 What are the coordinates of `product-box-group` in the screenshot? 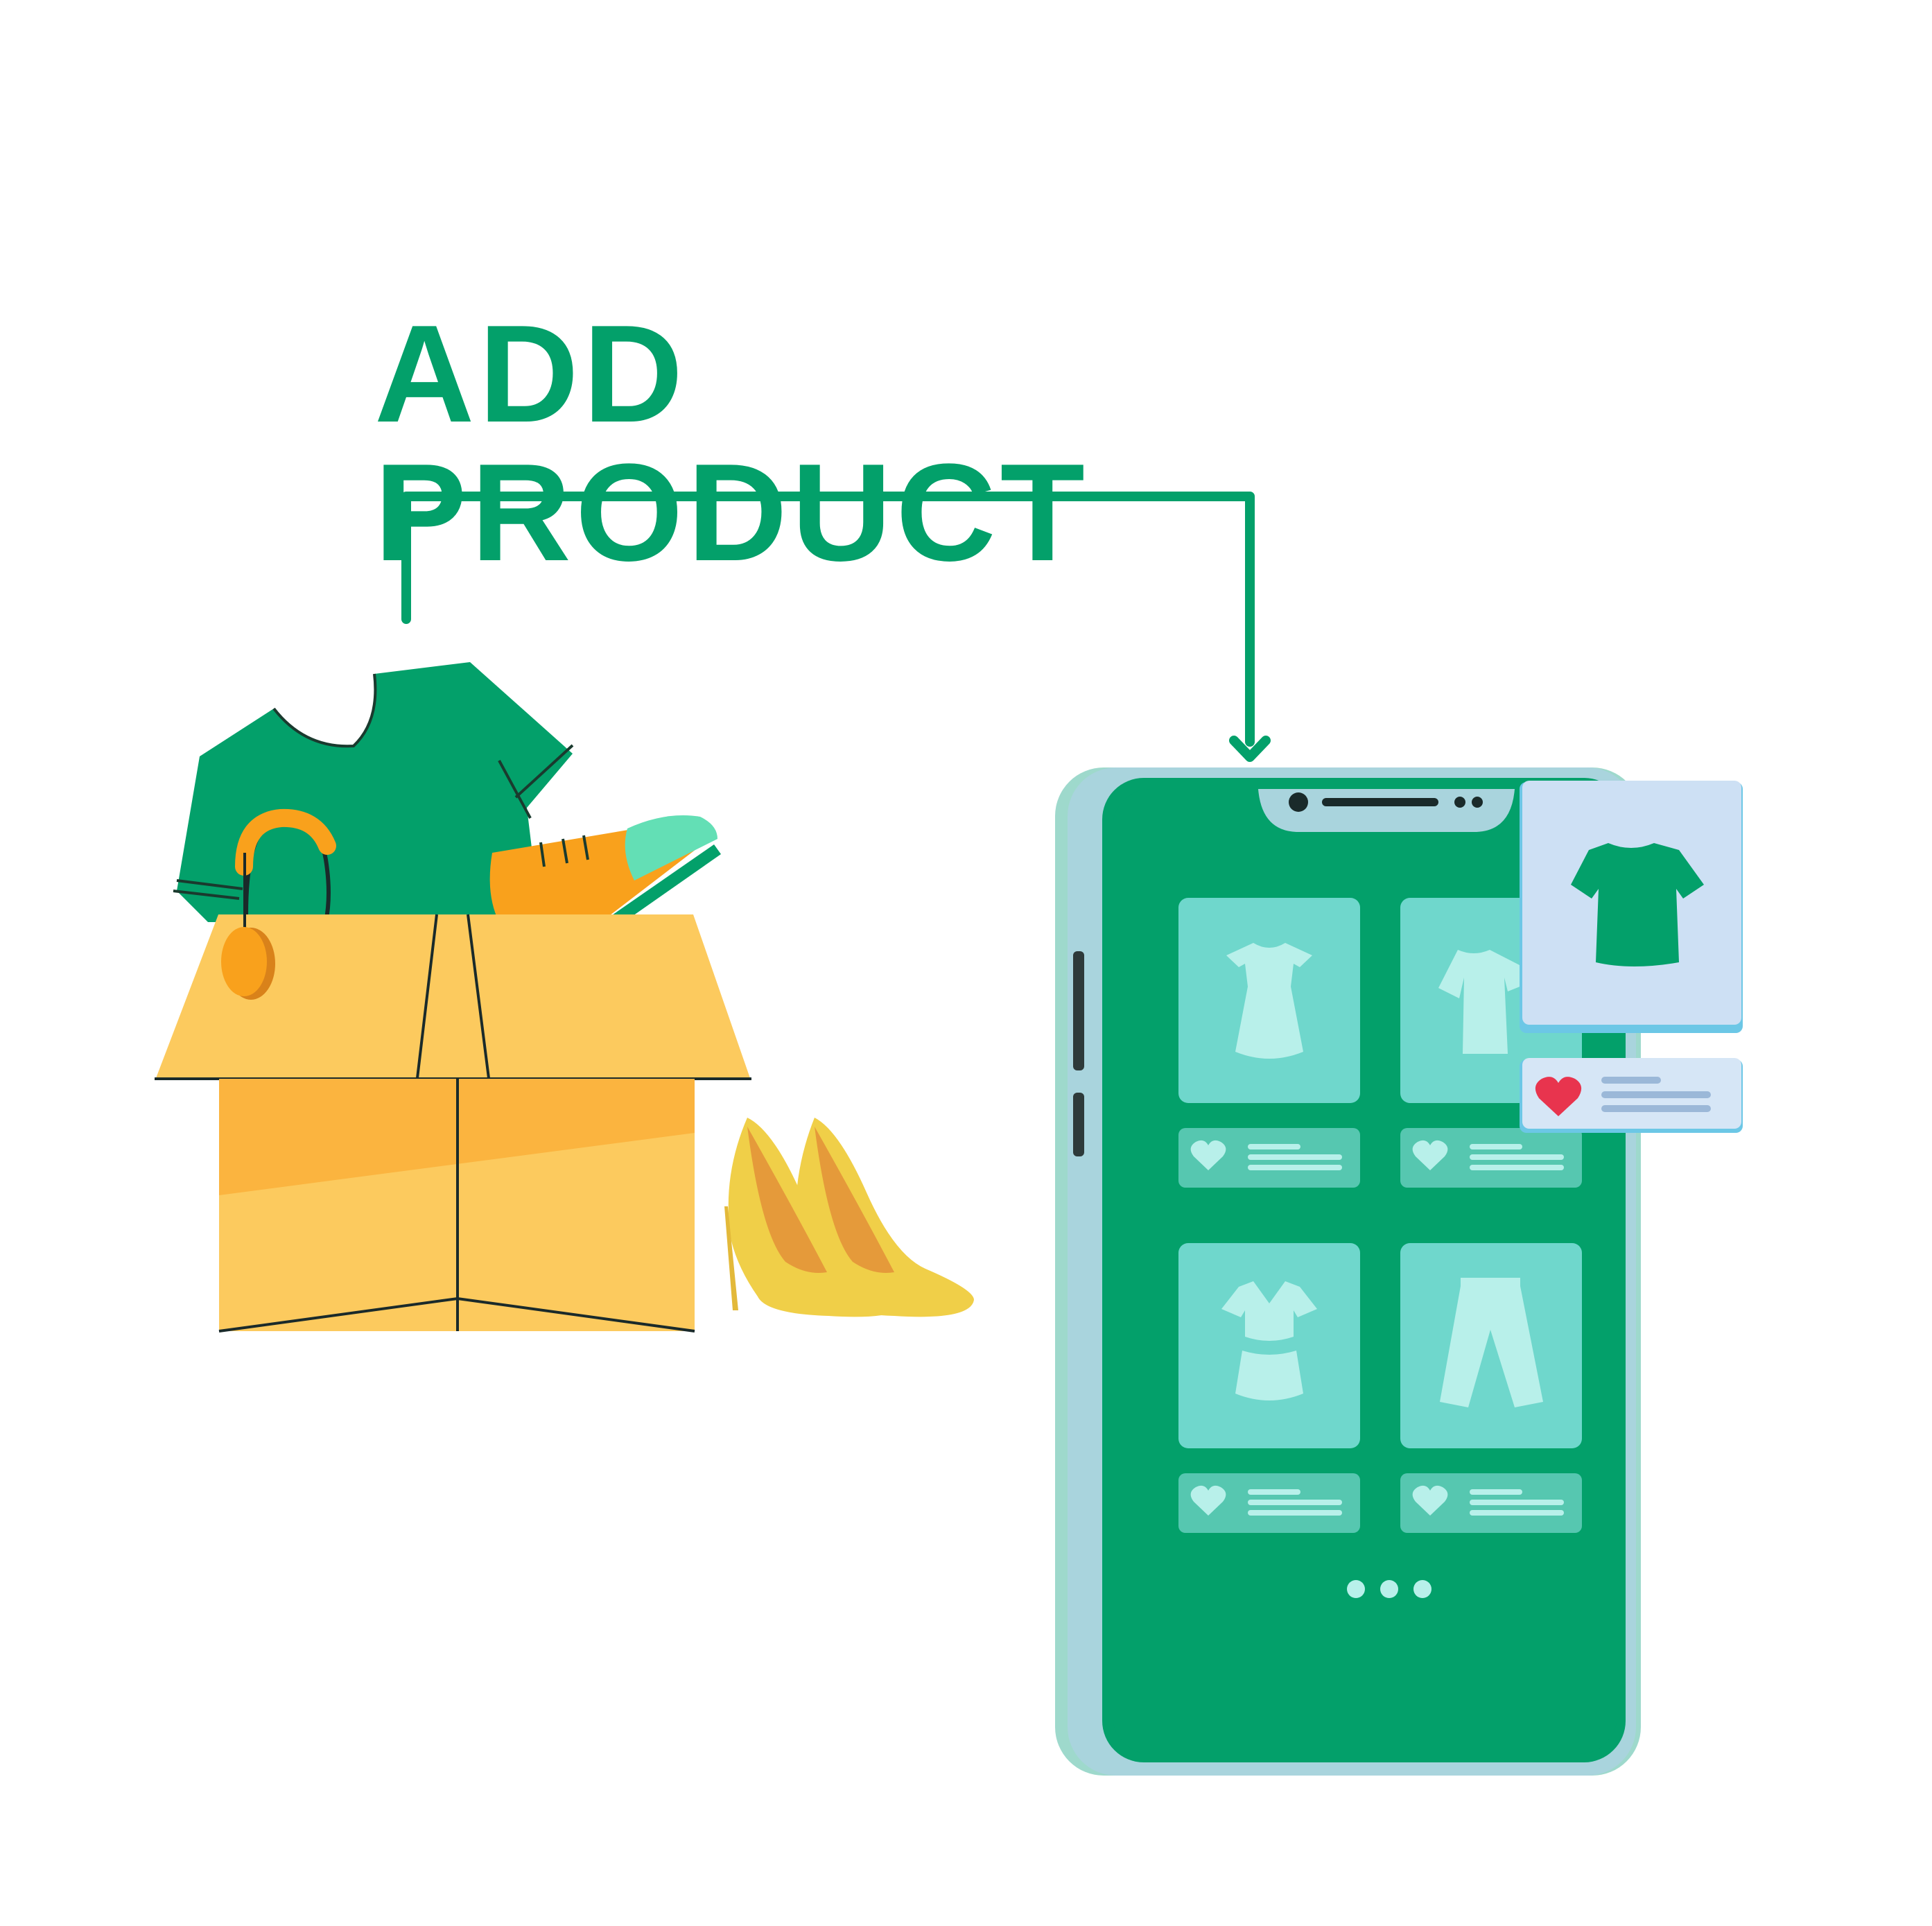 It's located at (564, 997).